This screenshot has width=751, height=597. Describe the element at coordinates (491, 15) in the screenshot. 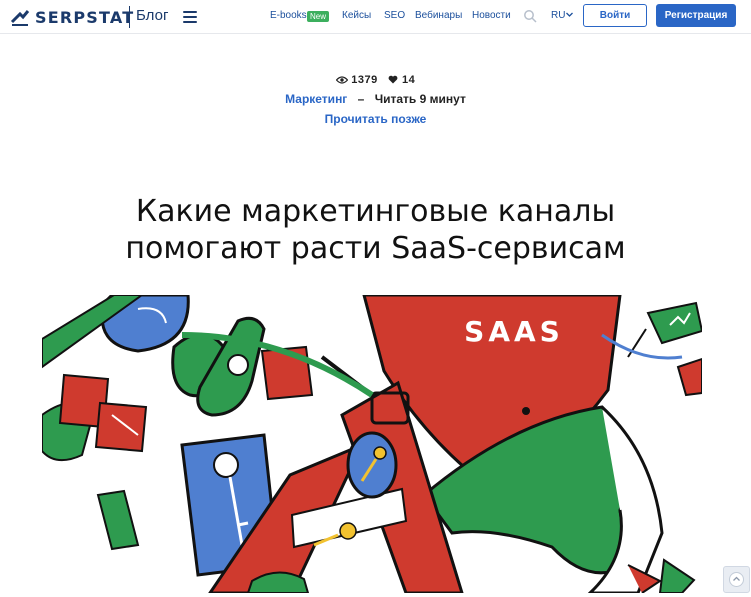

I see `nav-item-news: Новости` at that location.